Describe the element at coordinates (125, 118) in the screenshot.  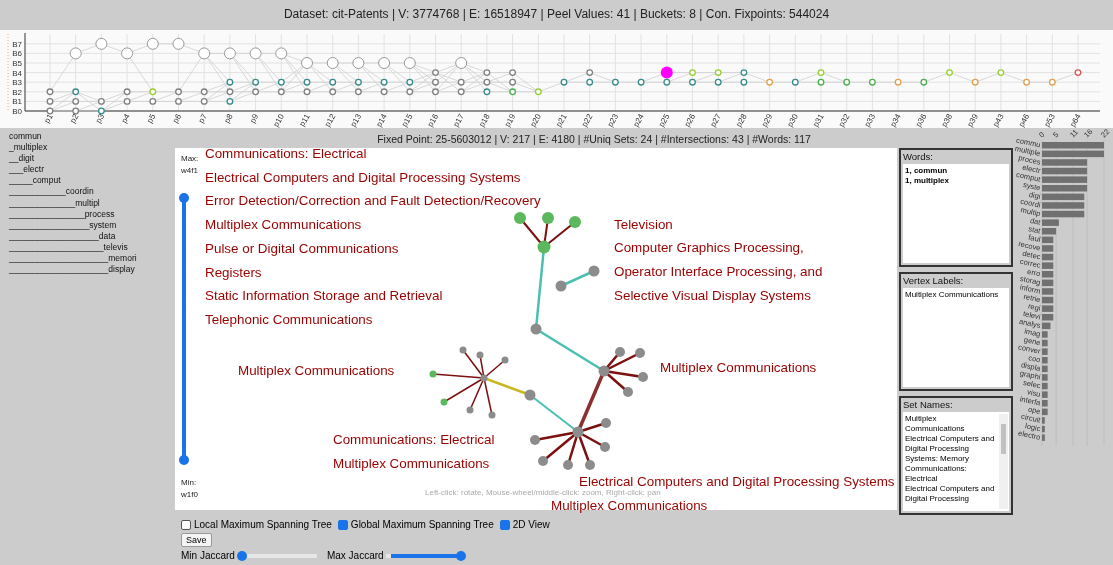
I see `axis-label: p4` at that location.